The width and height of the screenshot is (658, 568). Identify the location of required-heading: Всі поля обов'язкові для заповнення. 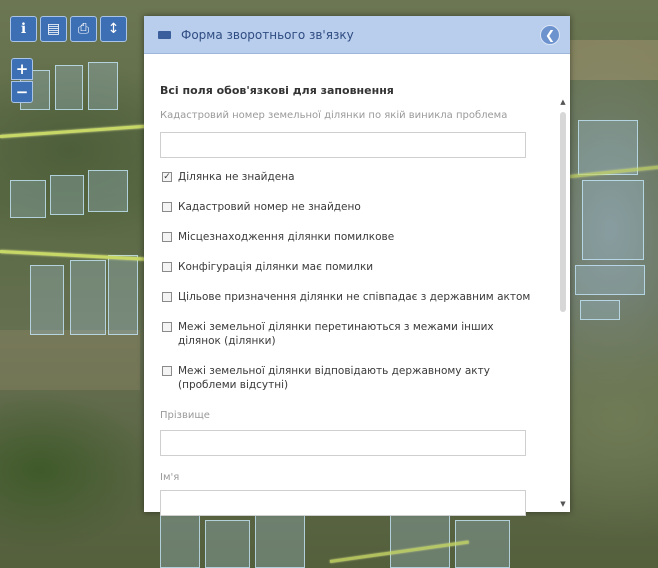
(277, 90).